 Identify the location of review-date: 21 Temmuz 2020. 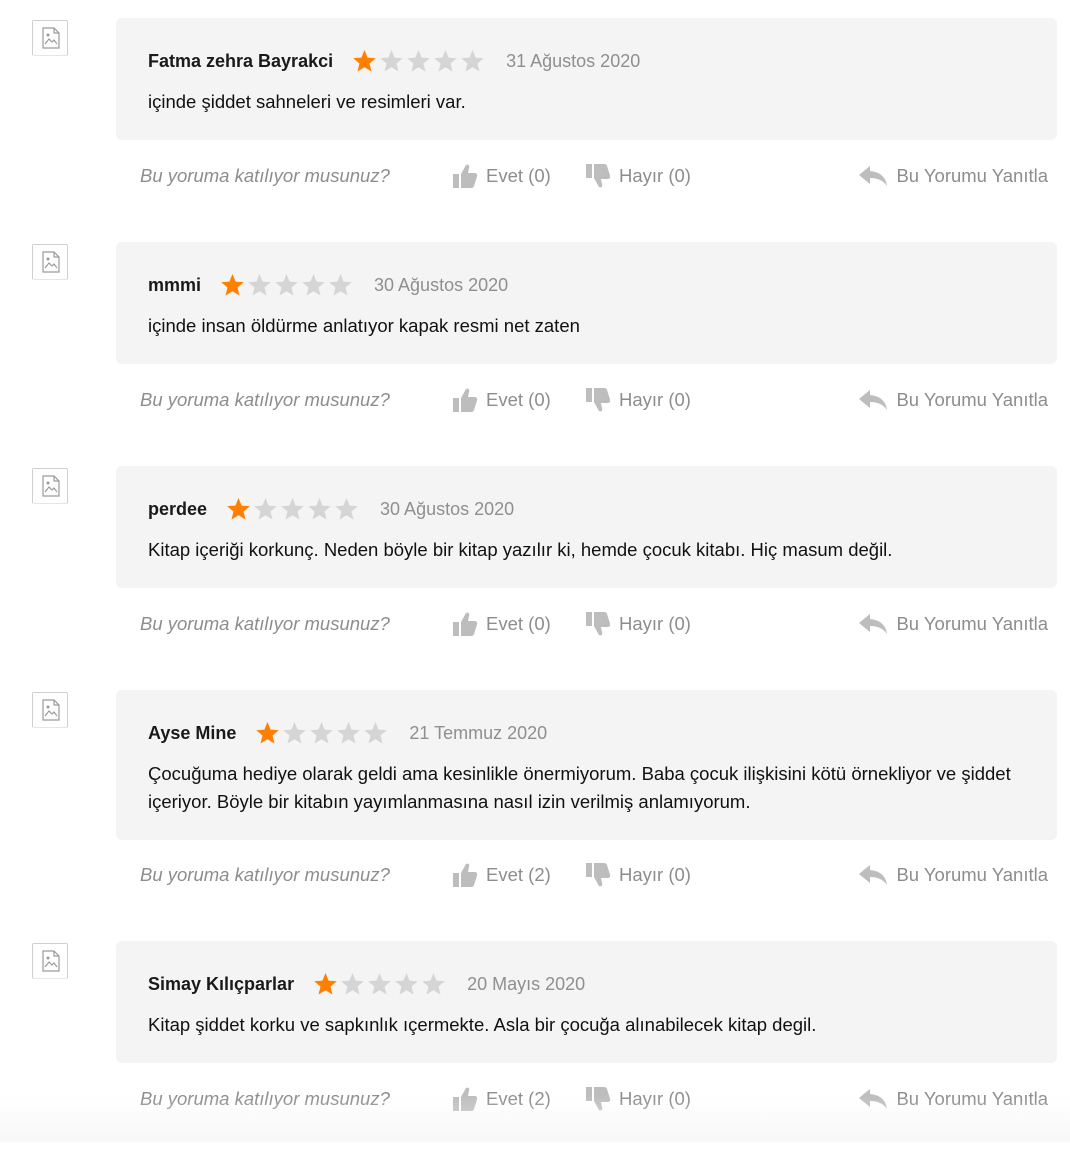
(478, 732).